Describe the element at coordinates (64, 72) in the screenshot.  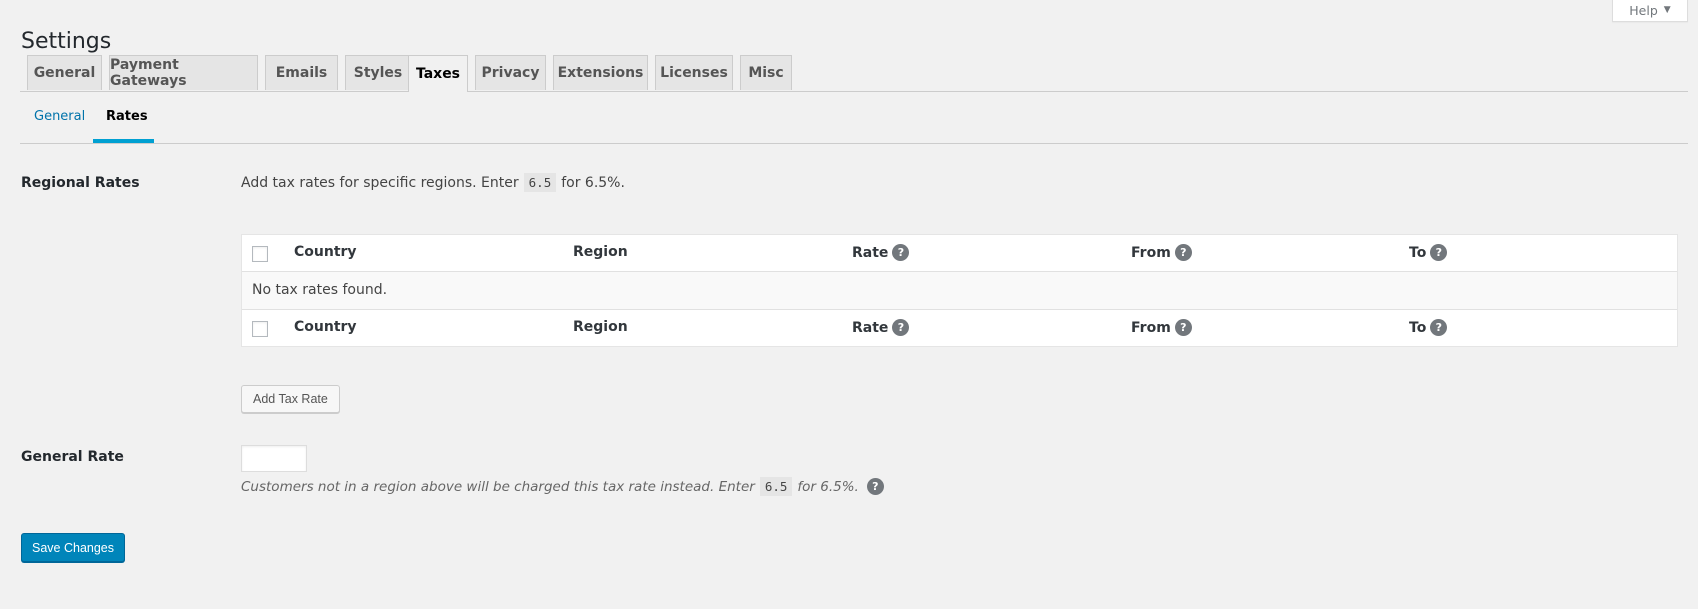
I see `tab-general: General` at that location.